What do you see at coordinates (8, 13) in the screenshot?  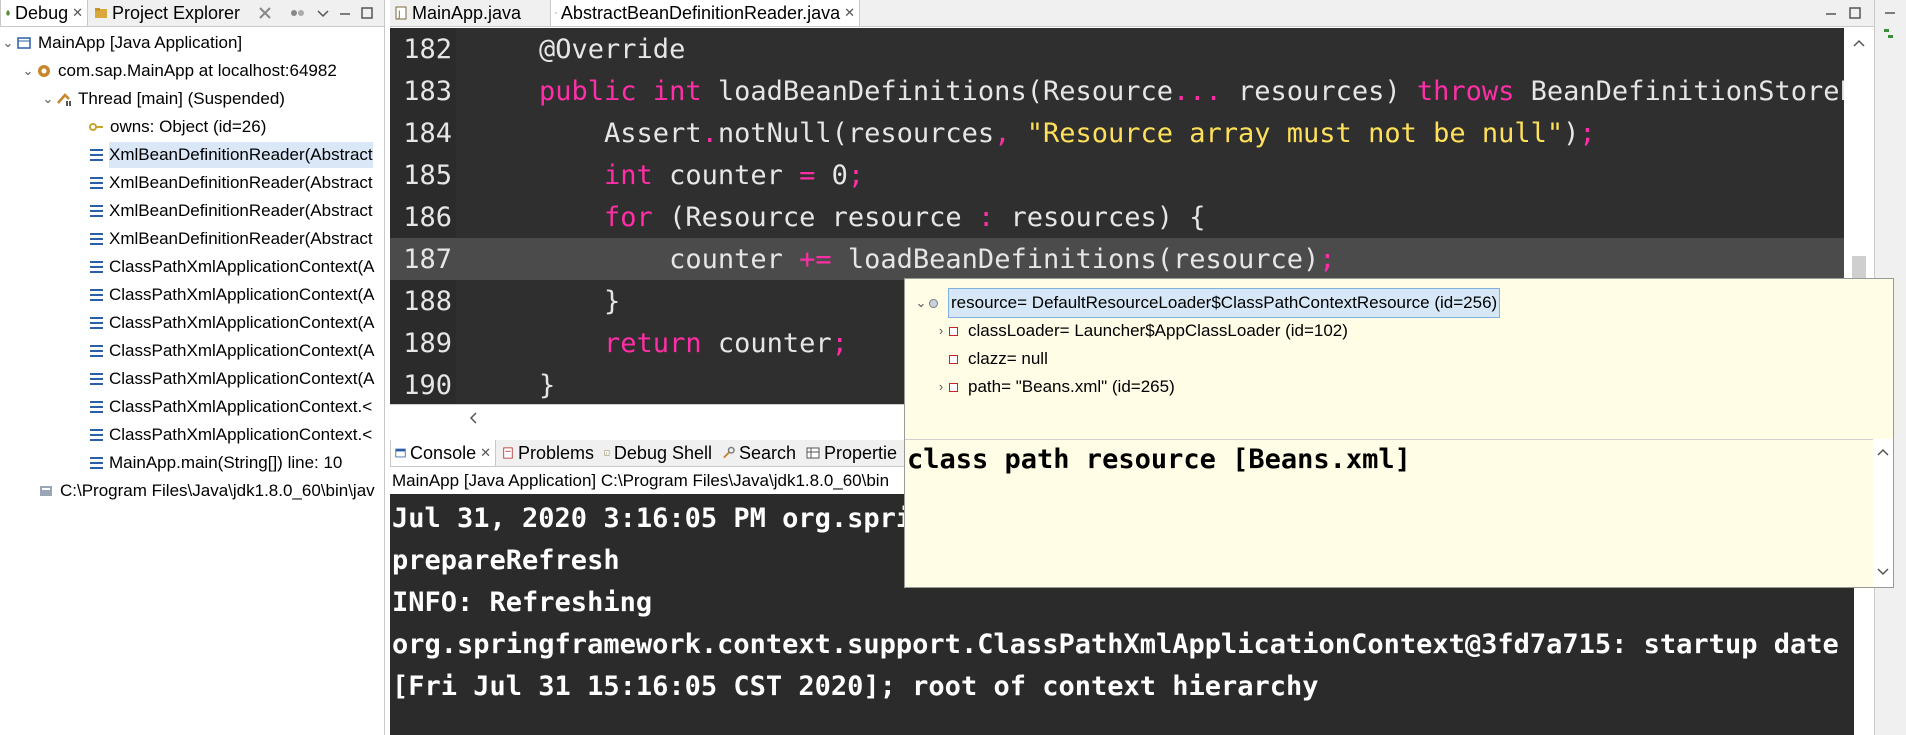 I see `debug-bug-icon` at bounding box center [8, 13].